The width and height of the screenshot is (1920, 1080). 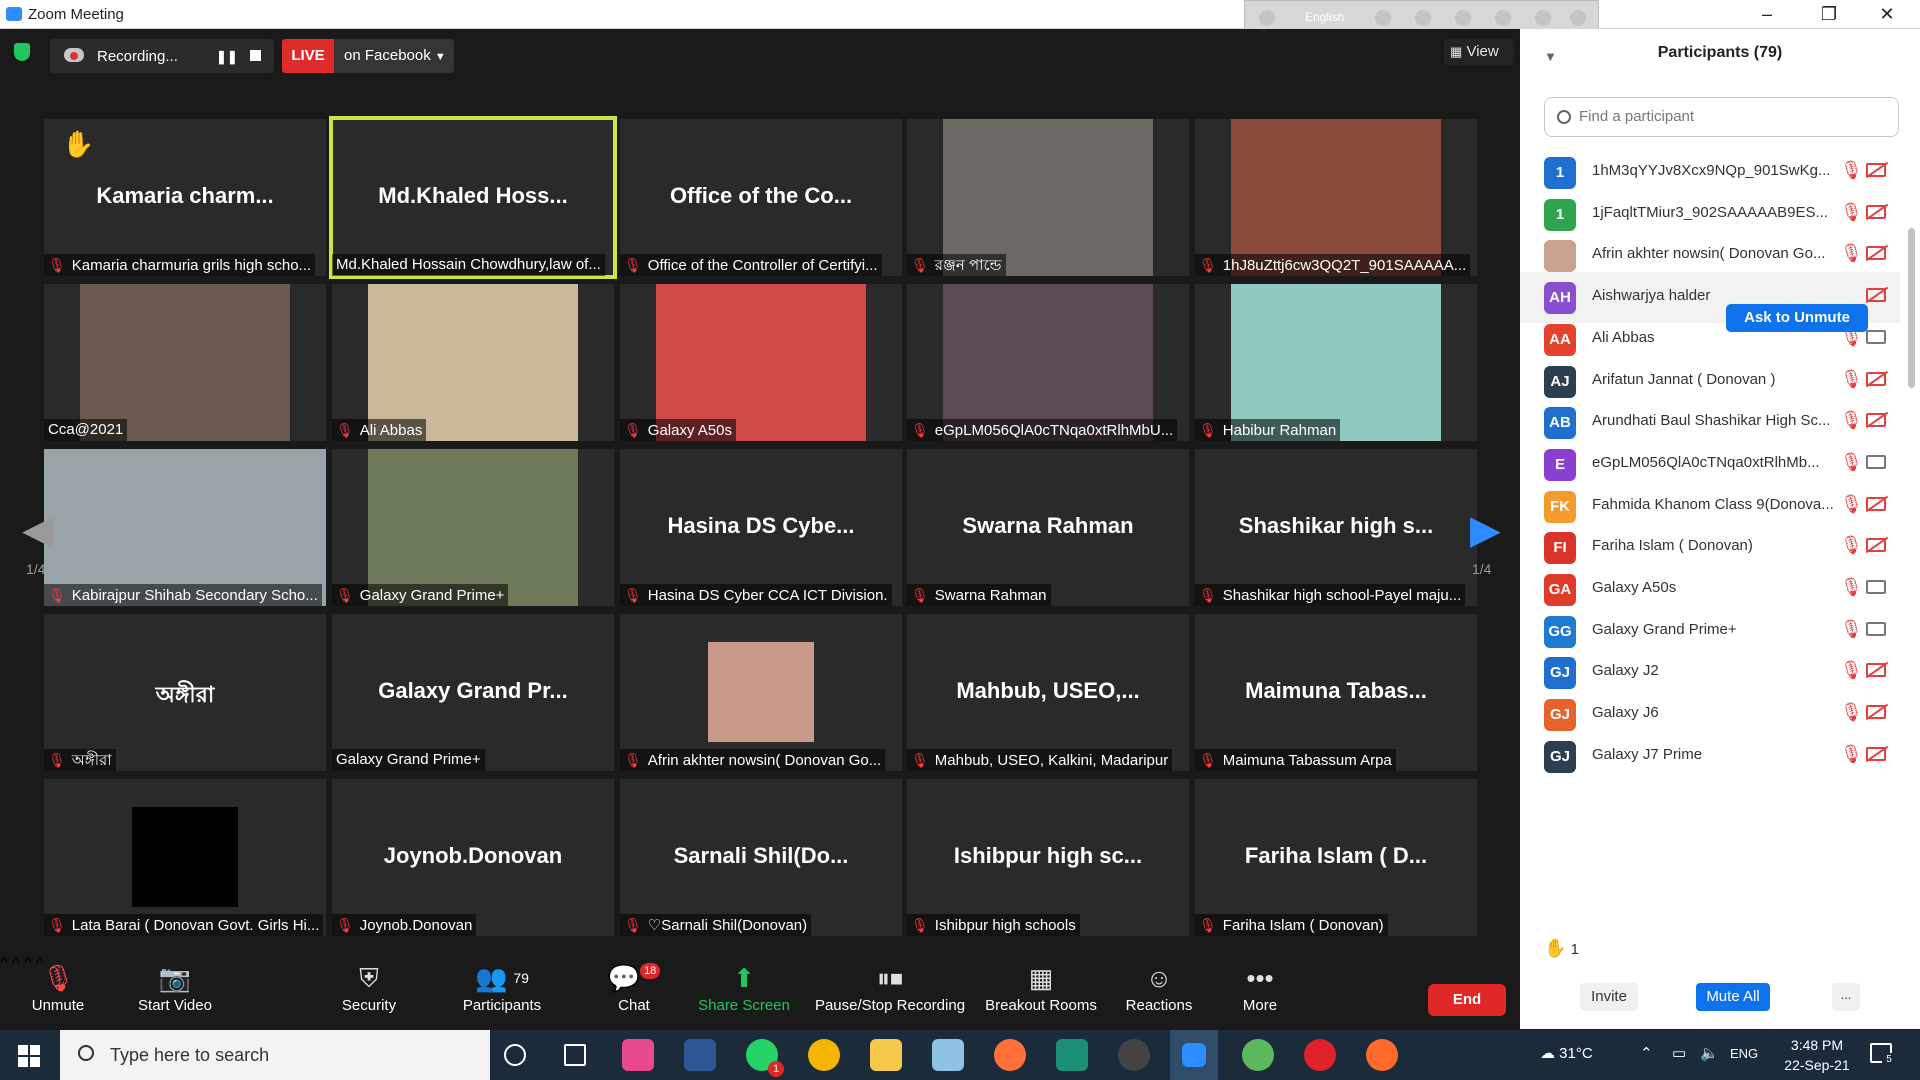 What do you see at coordinates (473, 362) in the screenshot?
I see `video-tile: 🎙 Ali Abbas` at bounding box center [473, 362].